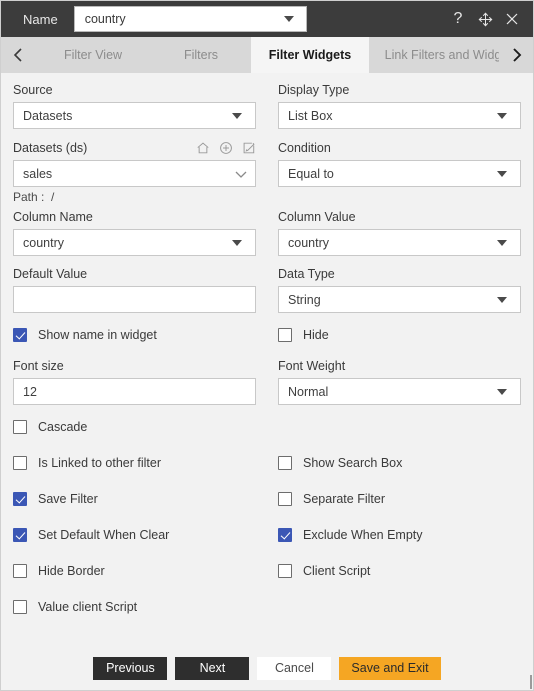 Image resolution: width=534 pixels, height=691 pixels. I want to click on checkbox-is-linked-to-other-filter: Is Linked to other filter, so click(134, 463).